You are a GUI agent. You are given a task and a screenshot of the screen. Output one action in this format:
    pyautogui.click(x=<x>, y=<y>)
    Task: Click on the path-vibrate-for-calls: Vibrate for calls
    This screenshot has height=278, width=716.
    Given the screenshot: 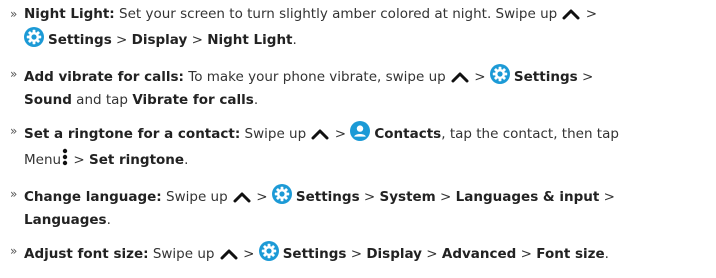 What is the action you would take?
    pyautogui.click(x=193, y=100)
    